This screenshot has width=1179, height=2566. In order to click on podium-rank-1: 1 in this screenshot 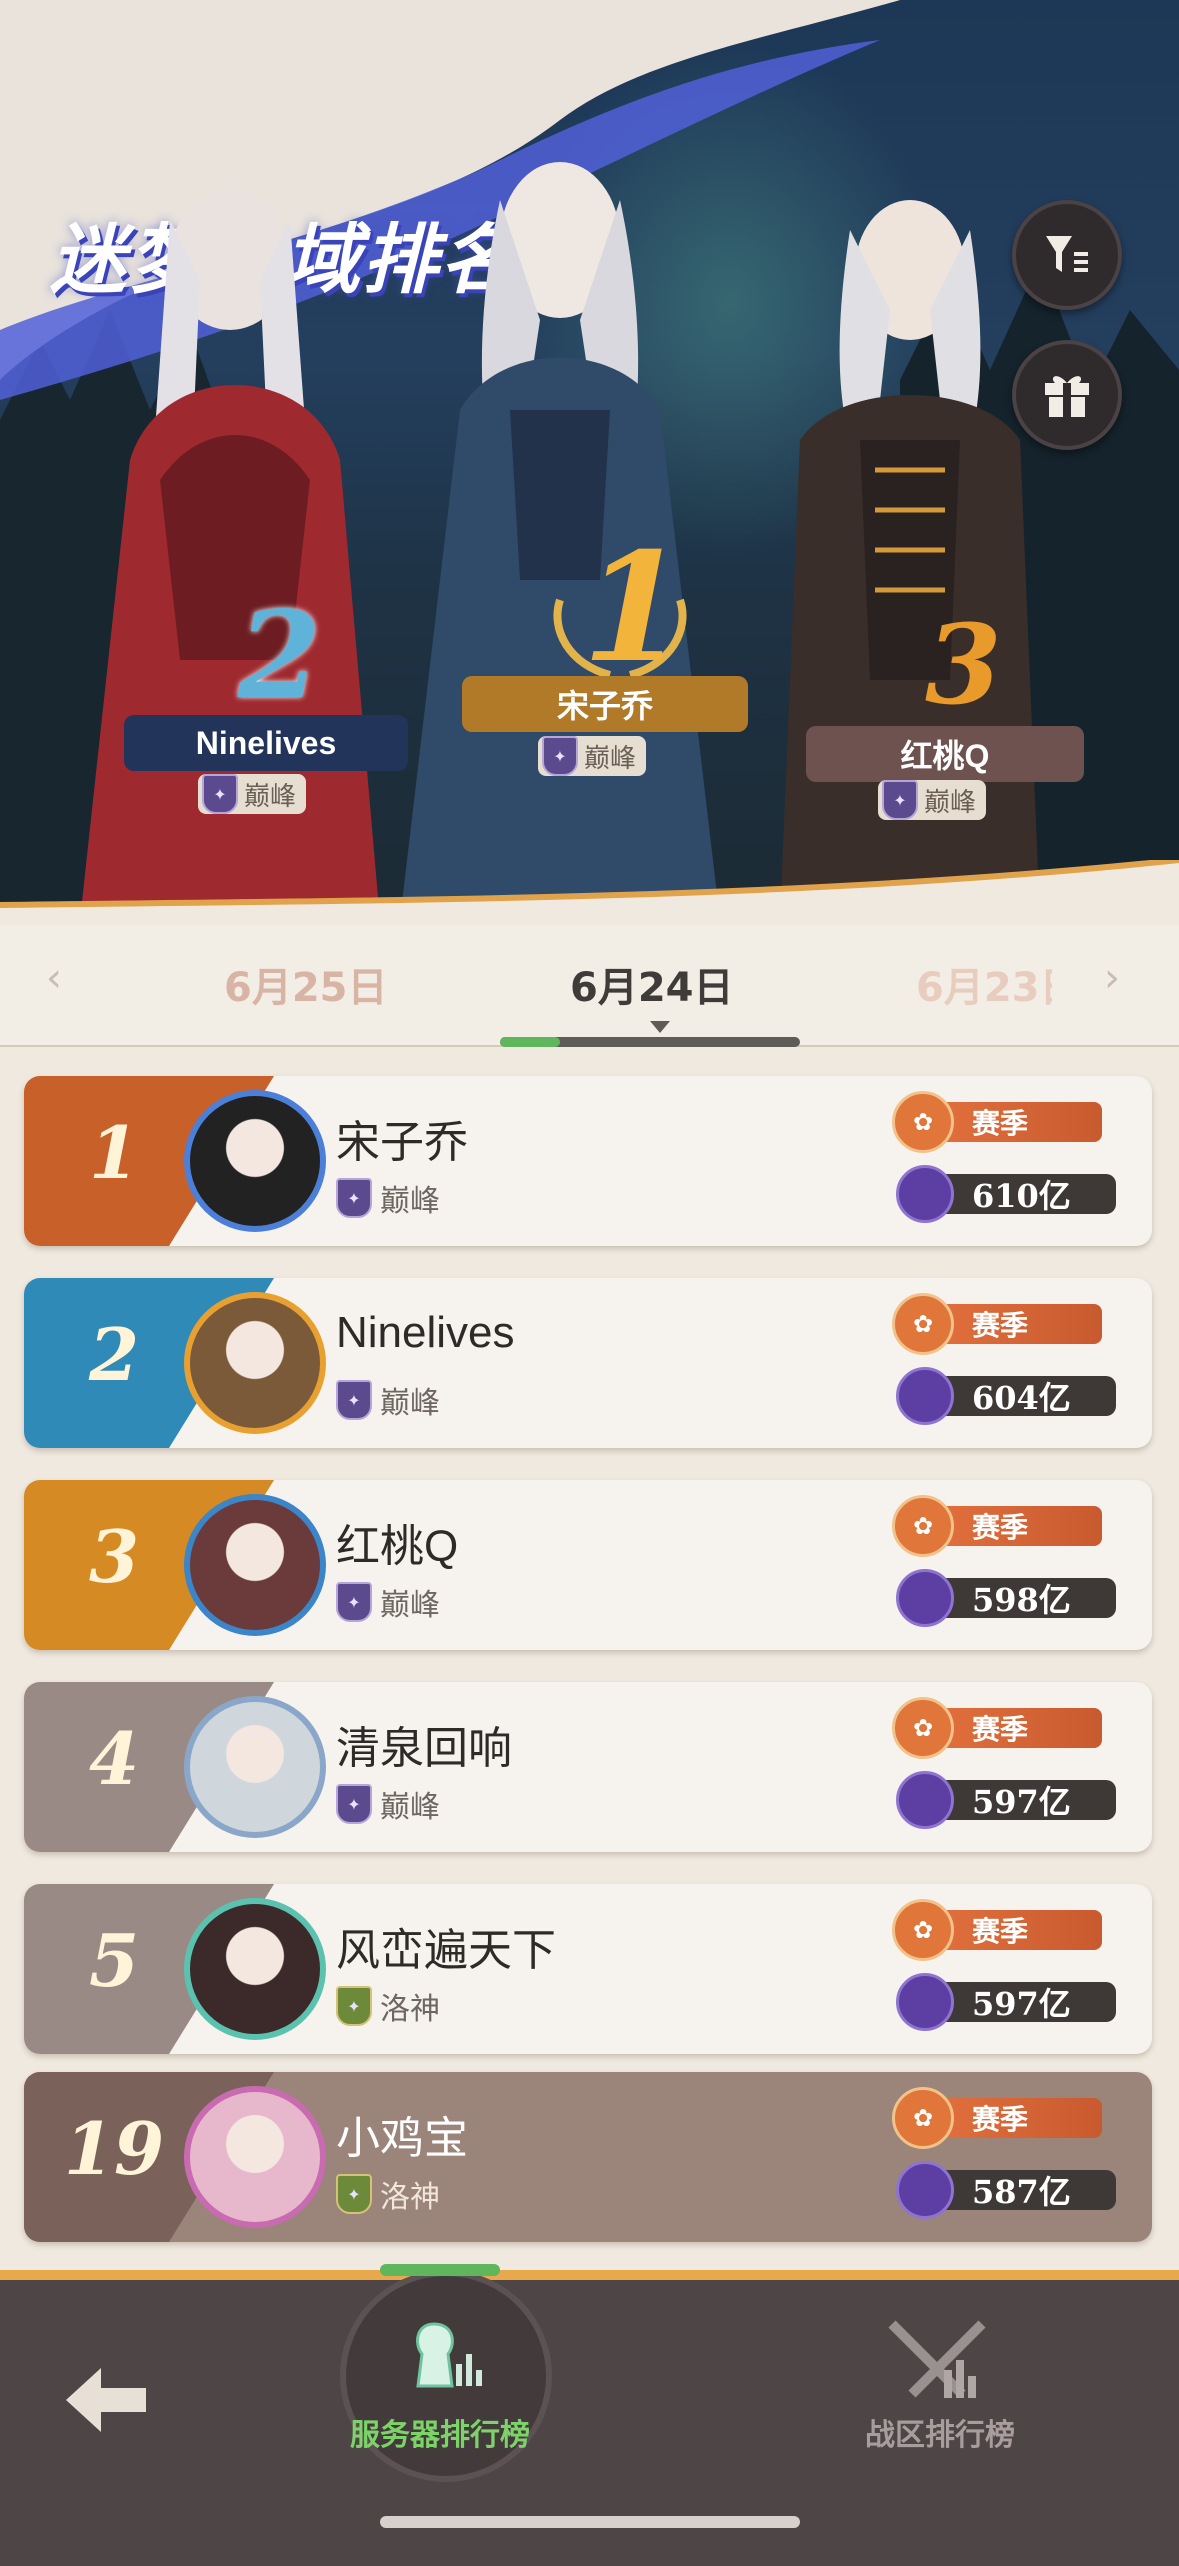, I will do `click(634, 608)`.